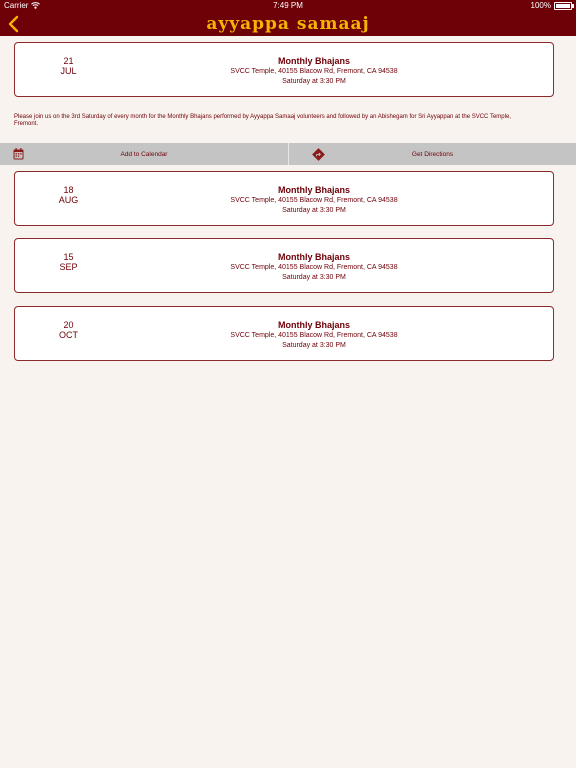 The width and height of the screenshot is (576, 768). I want to click on event-date: 21 JUL, so click(68, 66).